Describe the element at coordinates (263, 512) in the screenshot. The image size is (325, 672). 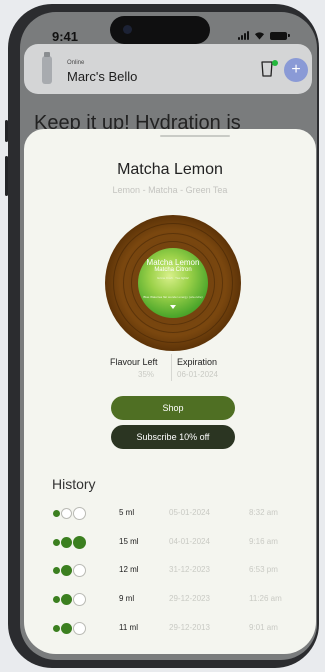
I see `history-time: 8:32 am` at that location.